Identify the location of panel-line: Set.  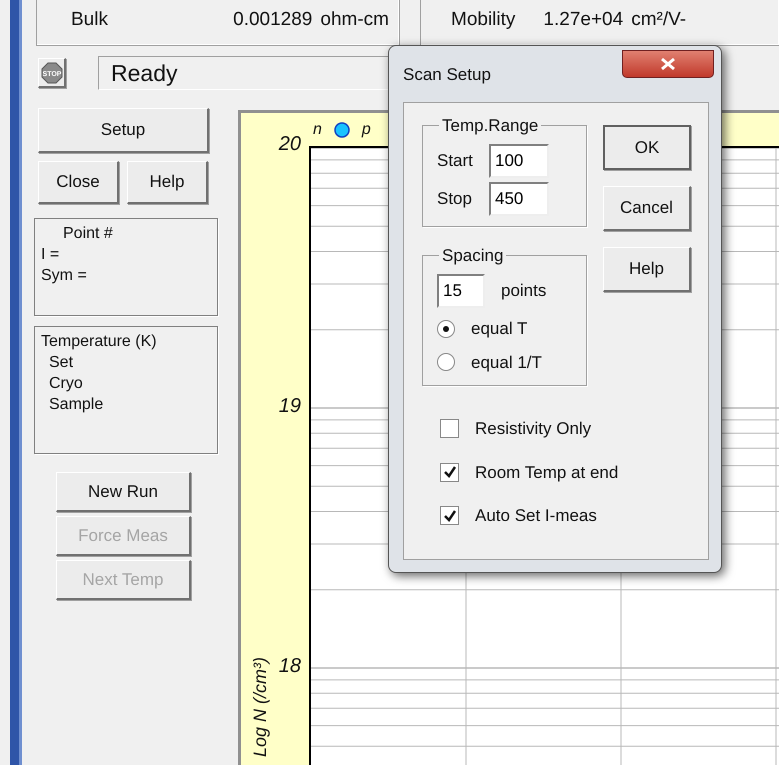
(61, 363).